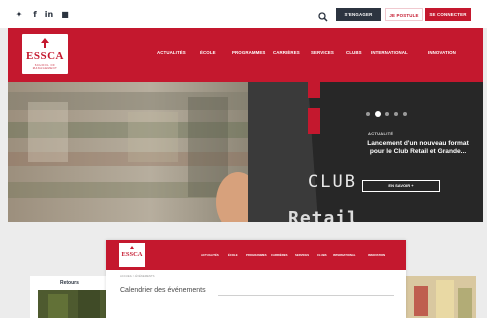 This screenshot has width=487, height=318. What do you see at coordinates (376, 255) in the screenshot?
I see `embedded-nav-item: INNOVATION` at bounding box center [376, 255].